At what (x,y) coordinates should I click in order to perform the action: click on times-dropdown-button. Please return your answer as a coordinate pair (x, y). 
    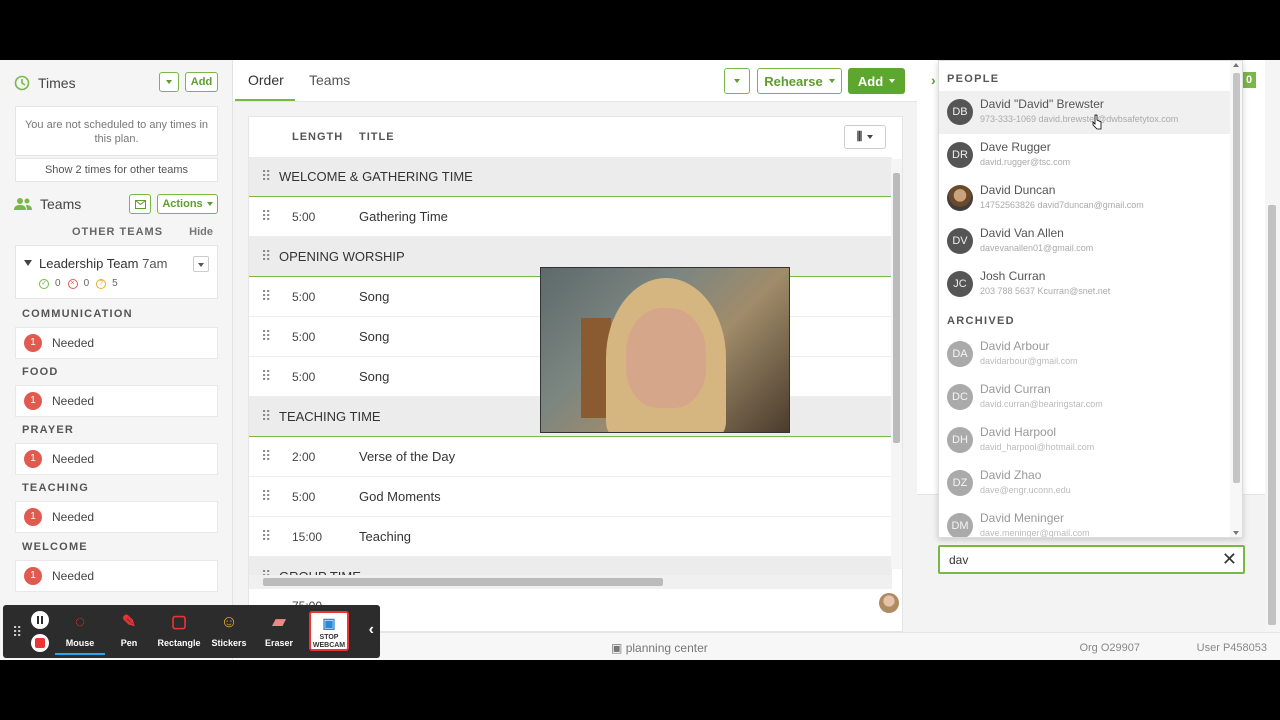
    Looking at the image, I should click on (169, 82).